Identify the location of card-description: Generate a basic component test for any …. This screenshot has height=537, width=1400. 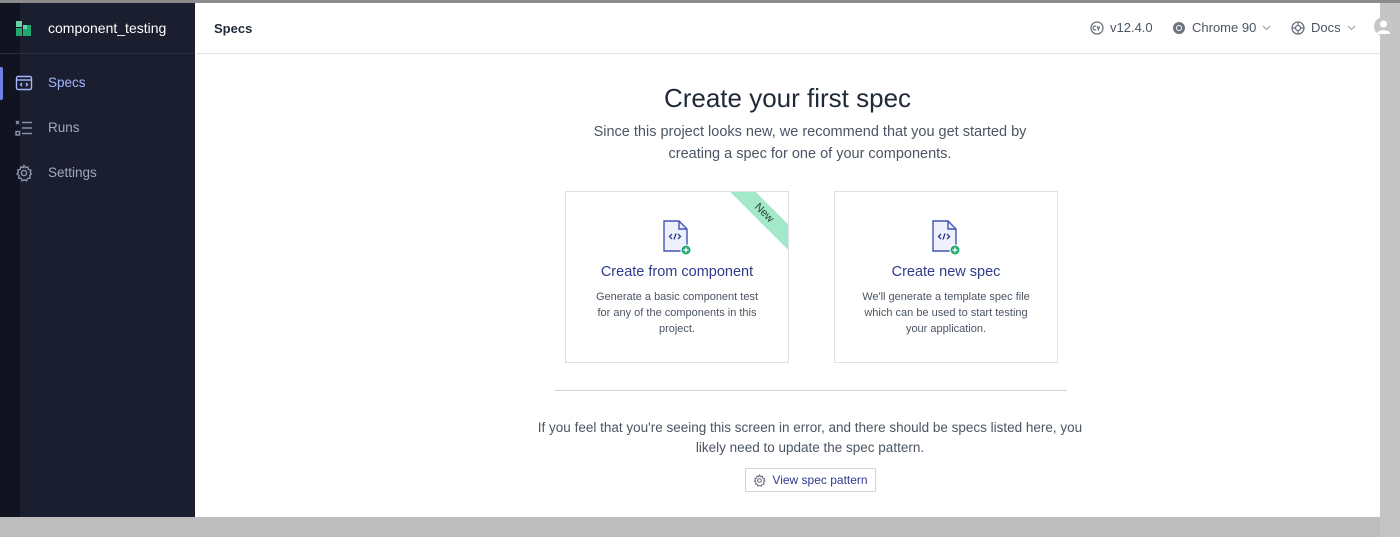
(677, 313).